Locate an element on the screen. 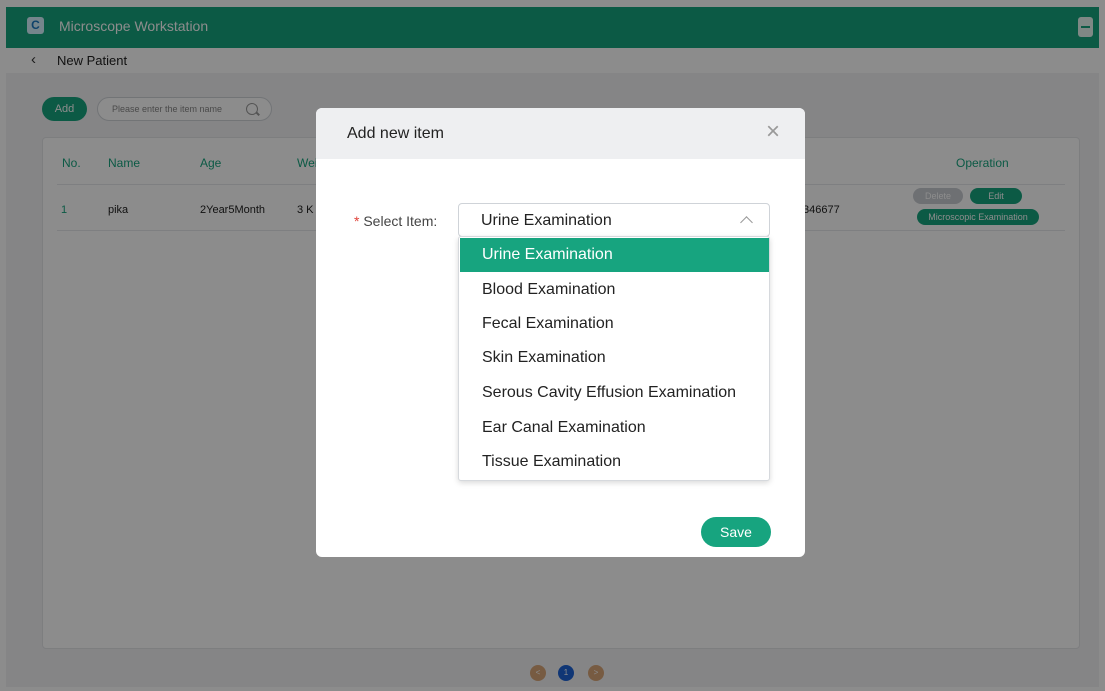 This screenshot has width=1105, height=691. required-mark: * is located at coordinates (357, 221).